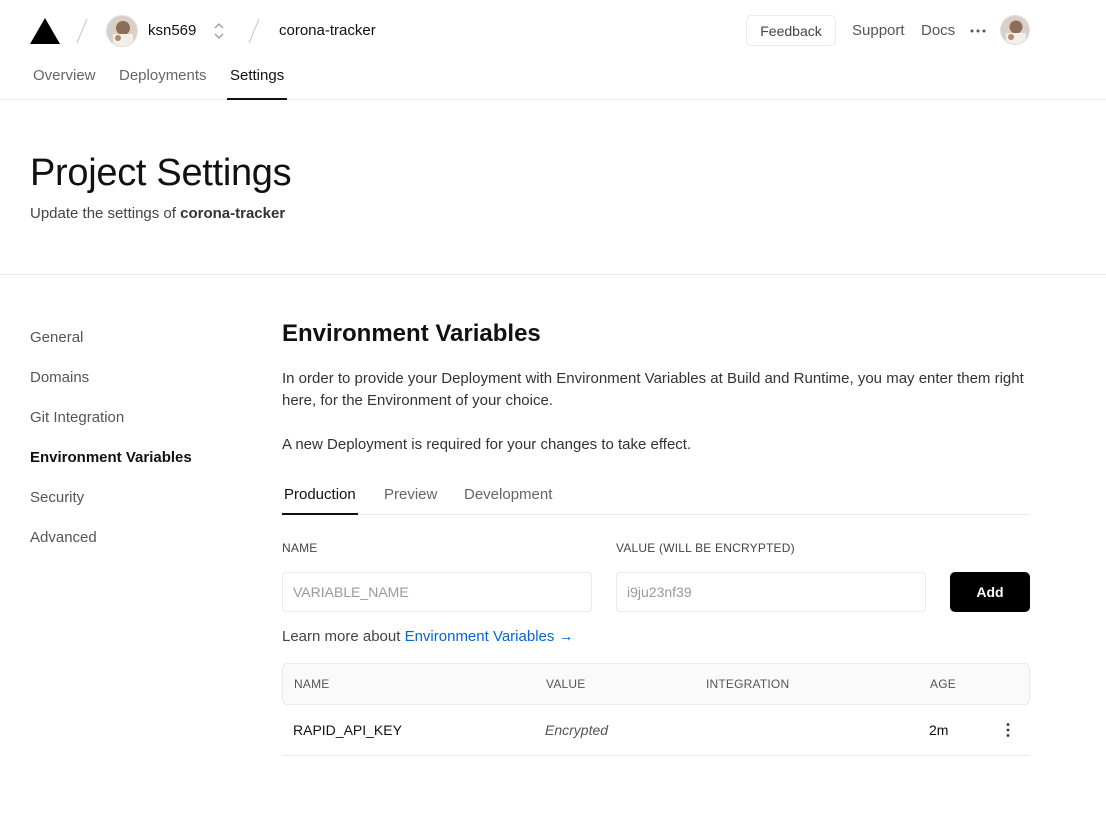 This screenshot has width=1106, height=835. What do you see at coordinates (410, 500) in the screenshot?
I see `tab-preview: Preview` at bounding box center [410, 500].